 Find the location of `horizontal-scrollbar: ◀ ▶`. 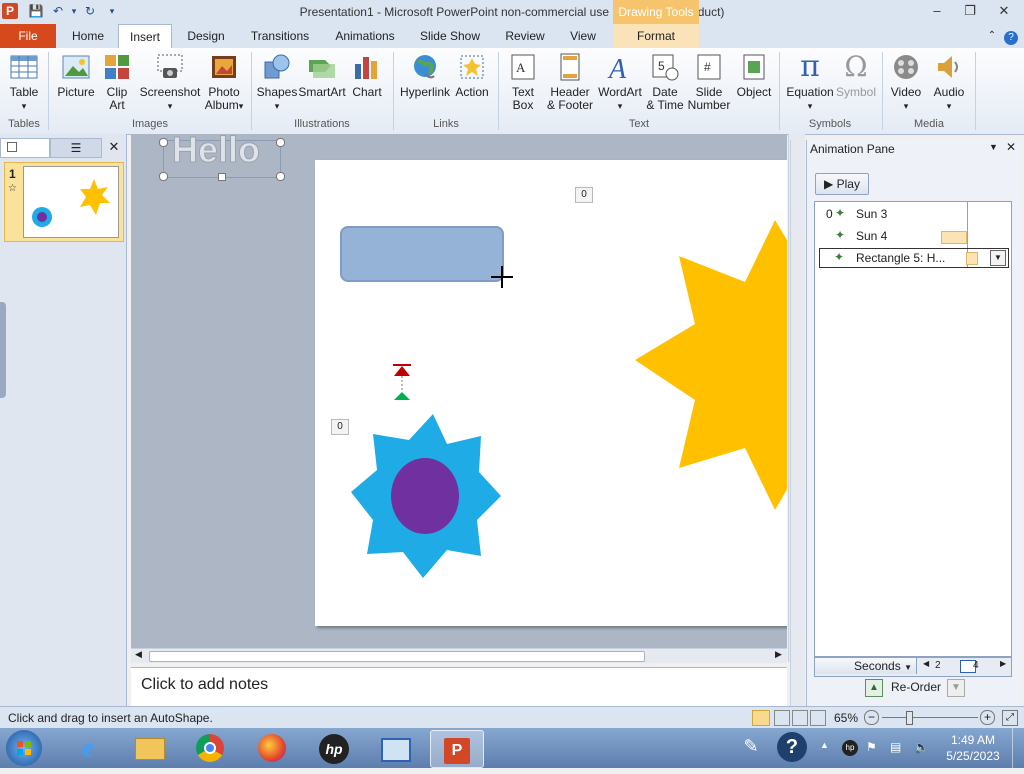

horizontal-scrollbar: ◀ ▶ is located at coordinates (459, 655).